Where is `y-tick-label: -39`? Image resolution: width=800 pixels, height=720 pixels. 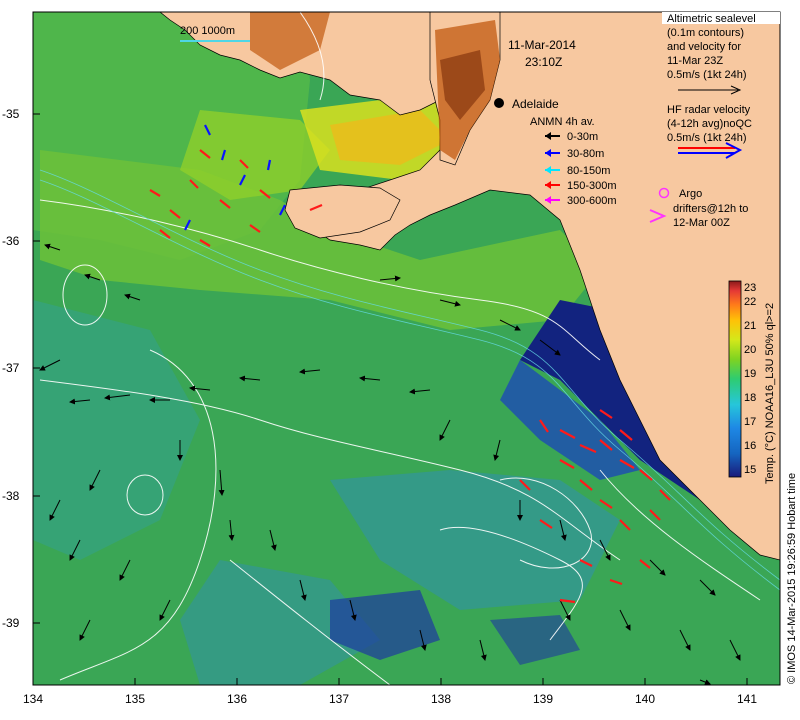
y-tick-label: -39 is located at coordinates (11, 623).